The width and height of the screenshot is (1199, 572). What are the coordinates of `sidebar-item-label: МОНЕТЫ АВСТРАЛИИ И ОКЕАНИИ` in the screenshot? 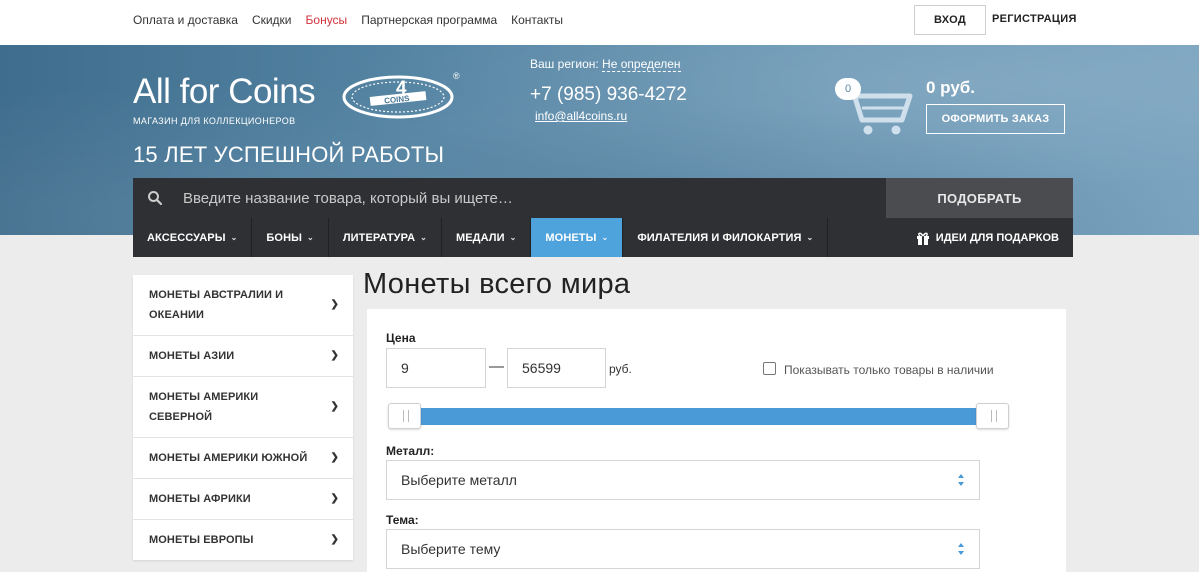 It's located at (216, 305).